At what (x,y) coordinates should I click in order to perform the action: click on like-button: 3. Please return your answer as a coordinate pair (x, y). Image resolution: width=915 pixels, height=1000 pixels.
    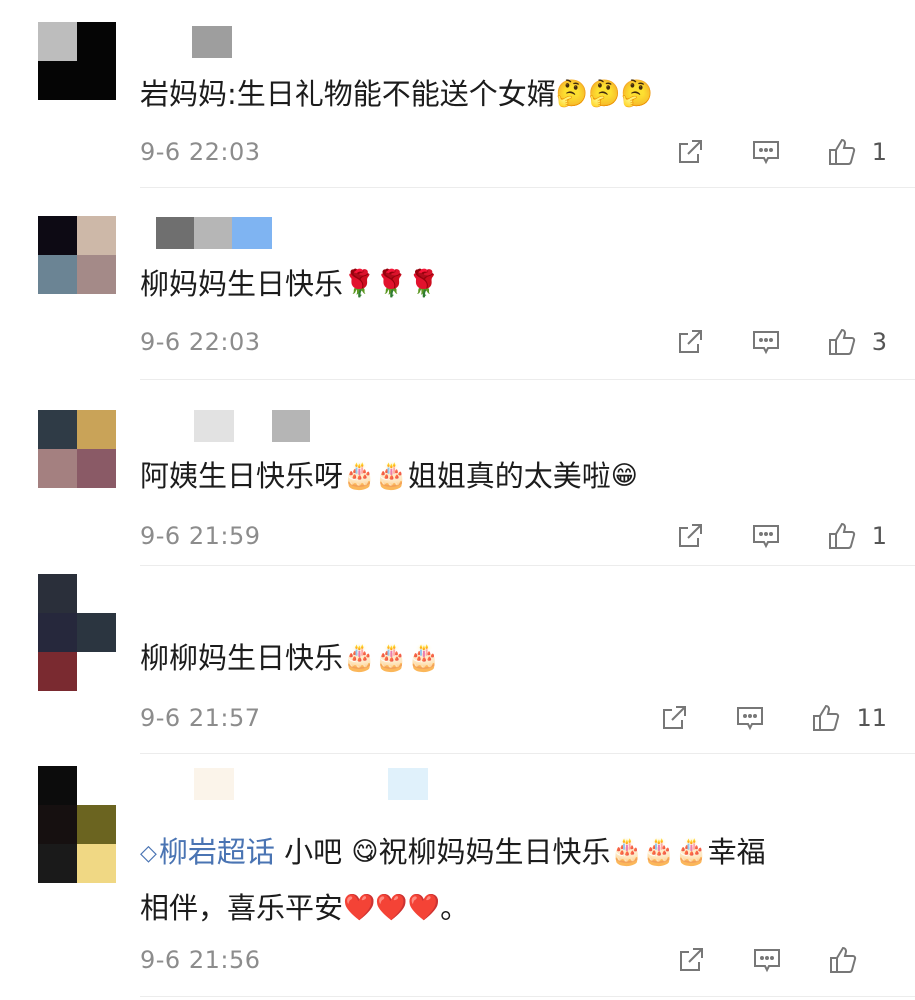
    Looking at the image, I should click on (856, 342).